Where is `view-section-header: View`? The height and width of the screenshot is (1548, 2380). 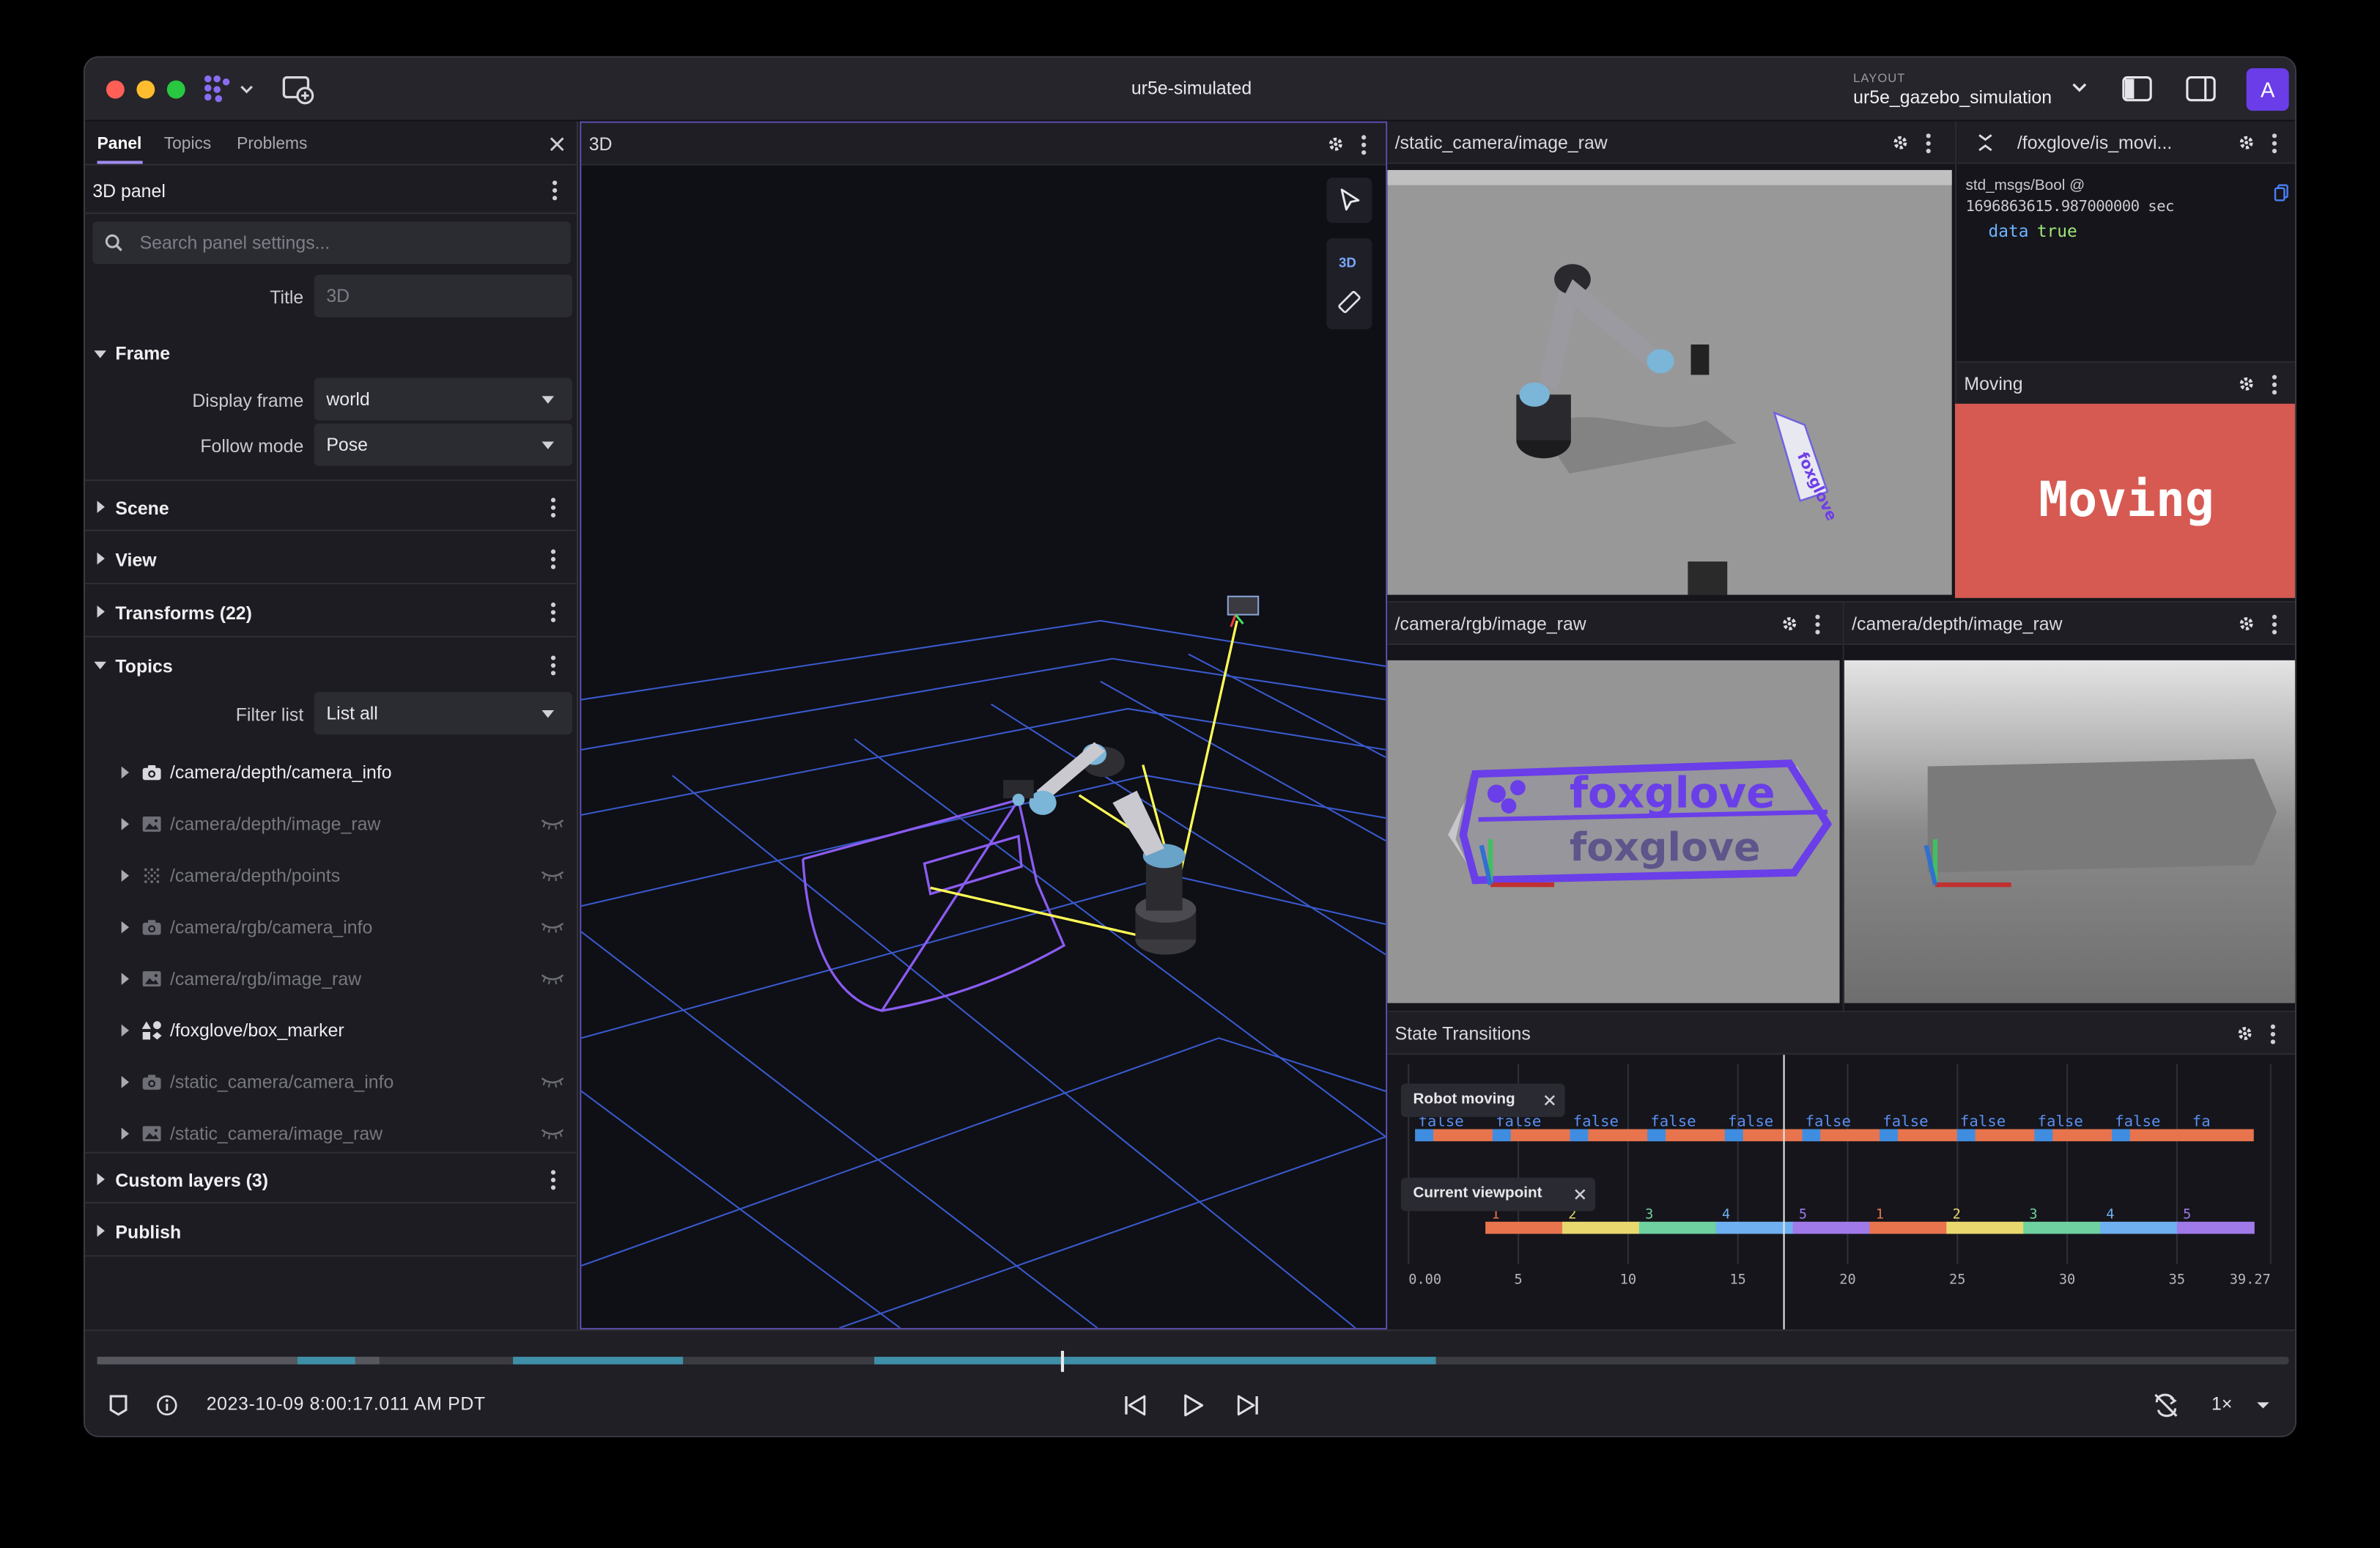
view-section-header: View is located at coordinates (331, 559).